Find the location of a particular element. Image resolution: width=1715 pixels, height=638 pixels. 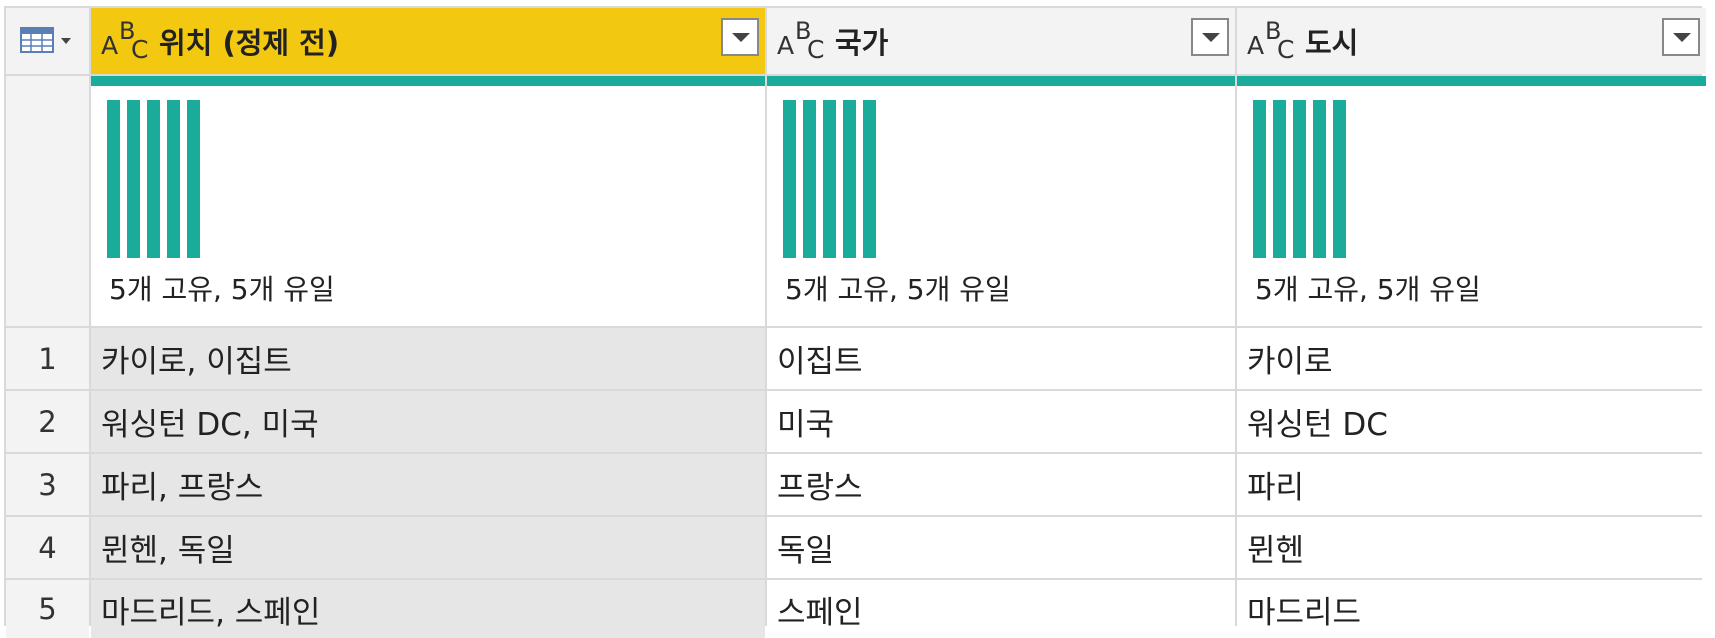

table-cell: 미국 is located at coordinates (1001, 421).